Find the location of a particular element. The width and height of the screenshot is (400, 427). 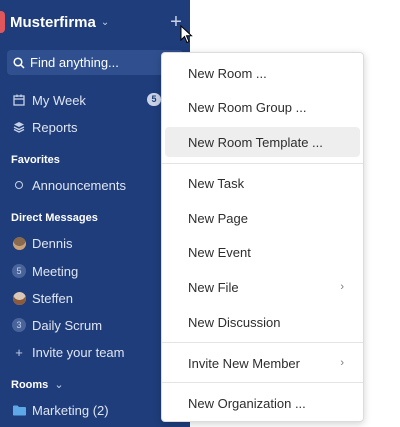

menu-item-new-event: New Event is located at coordinates (262, 252).